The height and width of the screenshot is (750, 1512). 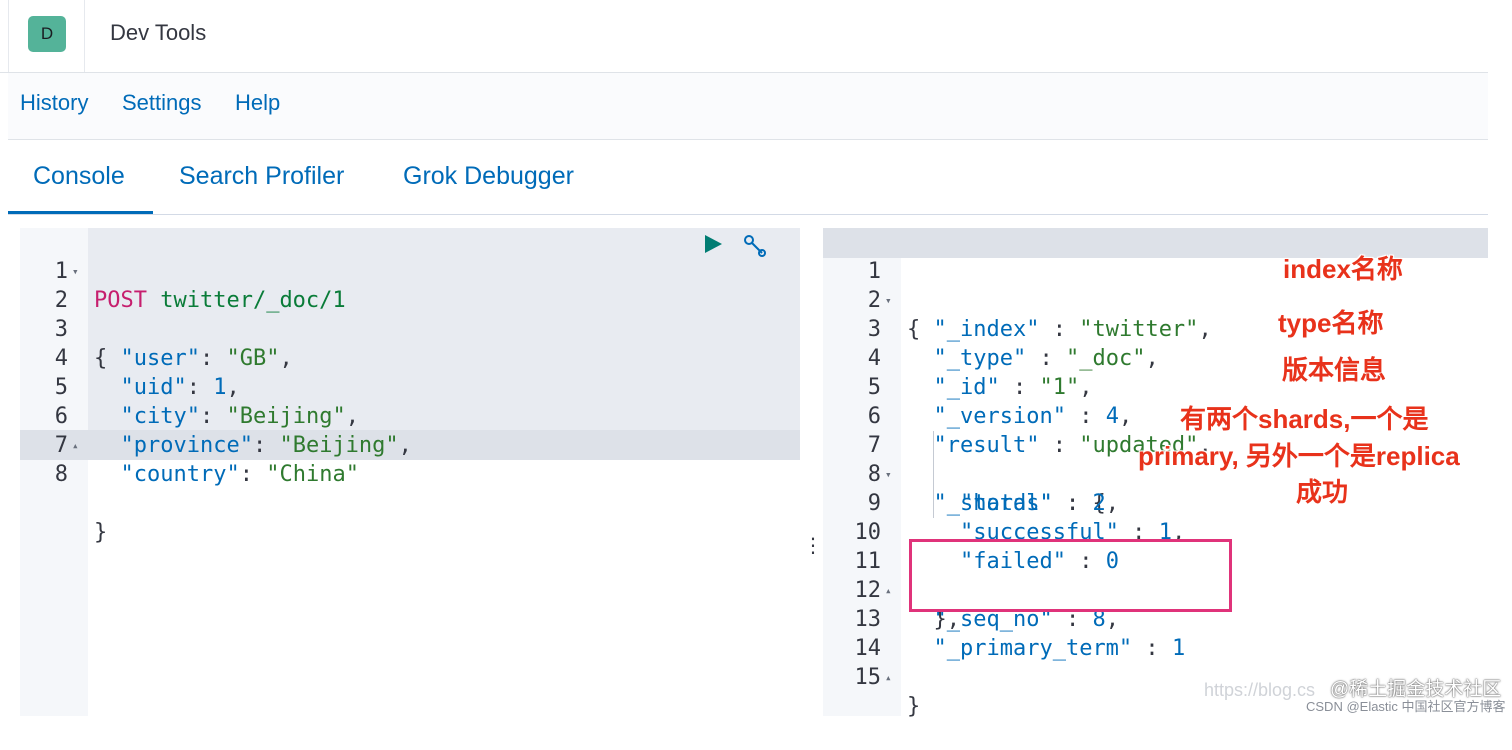 I want to click on app-header: D Dev Tools, so click(x=744, y=36).